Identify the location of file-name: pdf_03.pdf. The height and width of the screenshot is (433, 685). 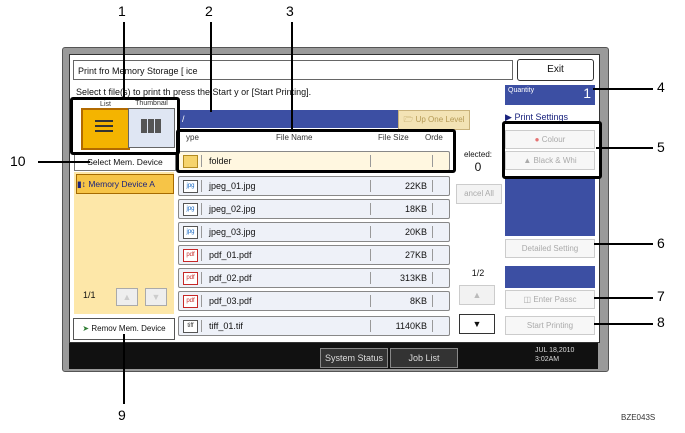
(230, 301).